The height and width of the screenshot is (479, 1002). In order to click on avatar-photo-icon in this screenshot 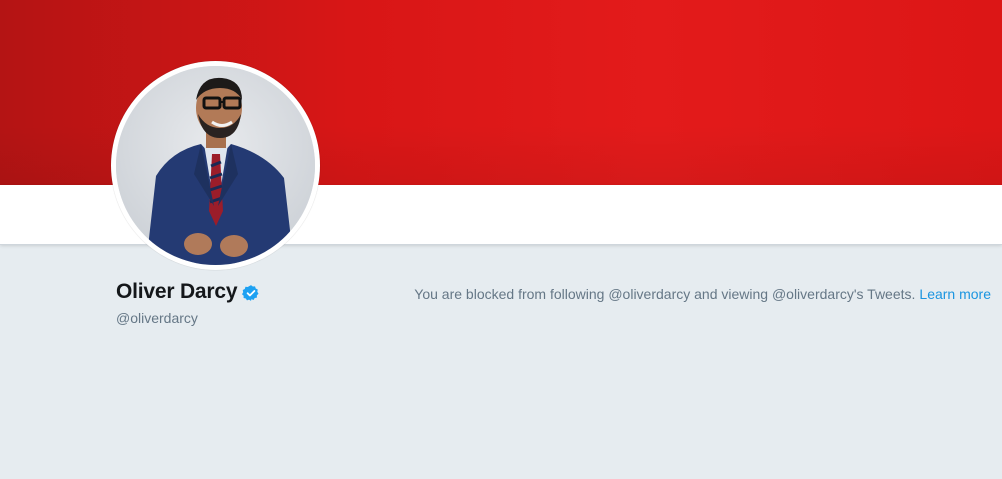, I will do `click(215, 165)`.